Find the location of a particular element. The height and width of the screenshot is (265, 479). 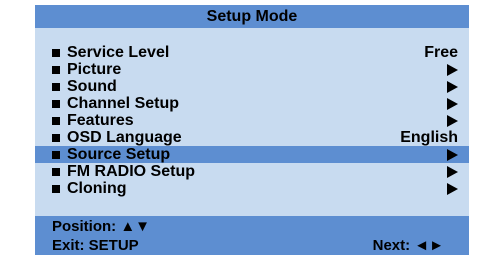

menu-item-osd-language: OSD Language English is located at coordinates (252, 137).